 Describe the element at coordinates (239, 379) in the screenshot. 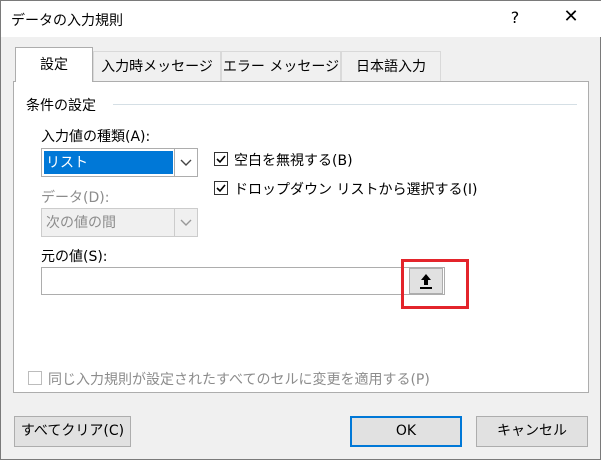

I see `apply-all-label: 同じ入力規則が設定されたすべてのセルに変更を適用する(P)` at that location.